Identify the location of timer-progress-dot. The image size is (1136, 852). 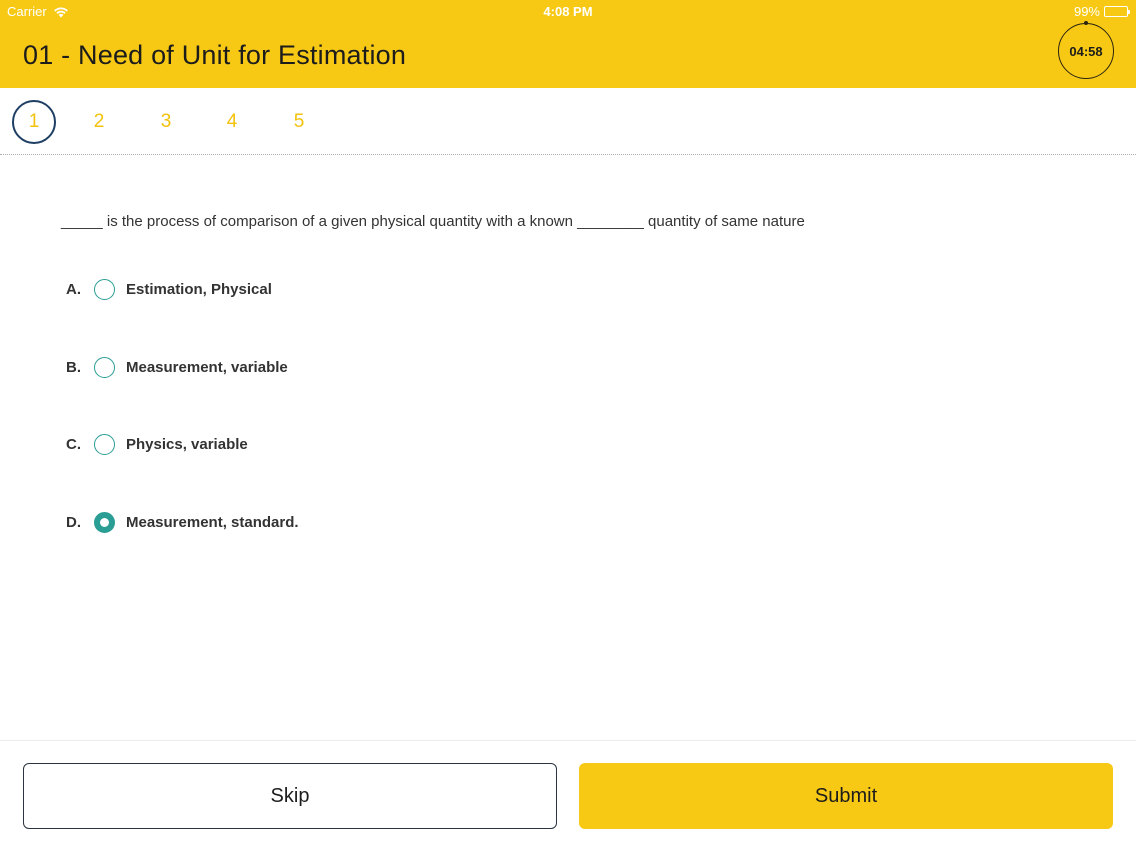
(1086, 23).